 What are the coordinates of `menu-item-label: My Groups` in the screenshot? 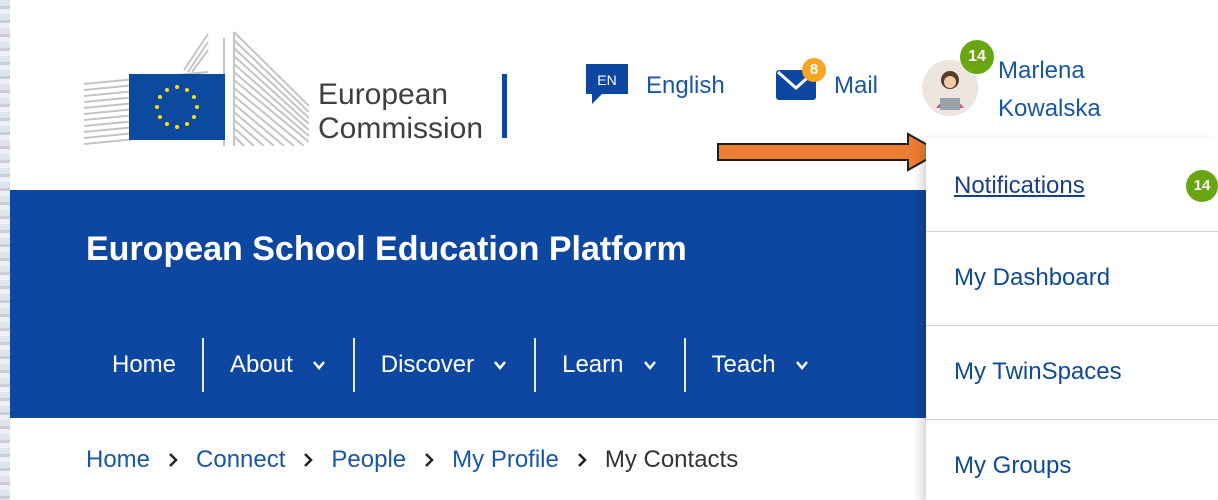 It's located at (1013, 465).